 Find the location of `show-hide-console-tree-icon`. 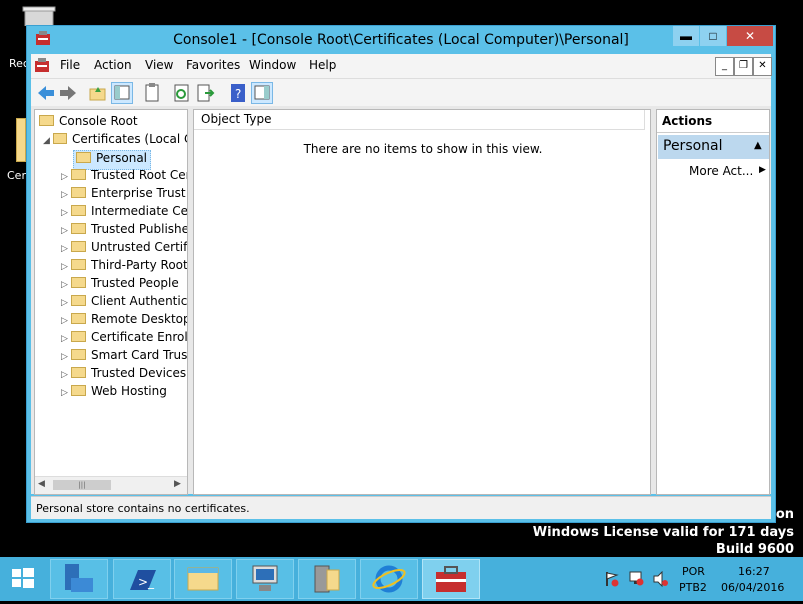

show-hide-console-tree-icon is located at coordinates (122, 93).